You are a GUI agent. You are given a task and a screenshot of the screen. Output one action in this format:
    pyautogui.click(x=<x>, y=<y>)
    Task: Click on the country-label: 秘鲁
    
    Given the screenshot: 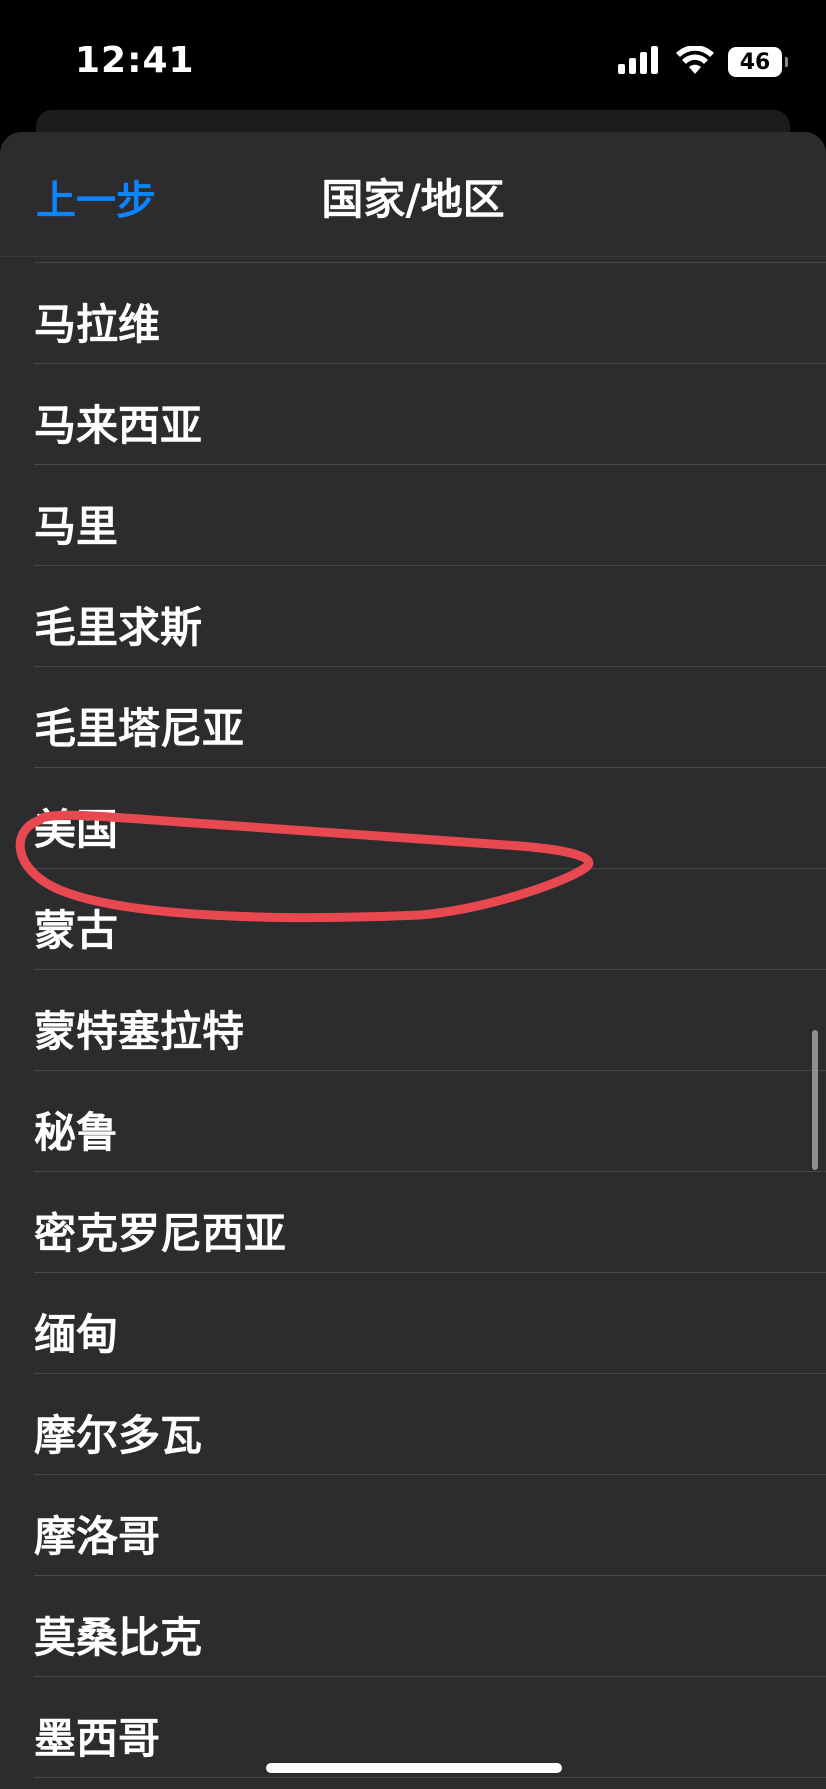 What is the action you would take?
    pyautogui.click(x=76, y=1132)
    